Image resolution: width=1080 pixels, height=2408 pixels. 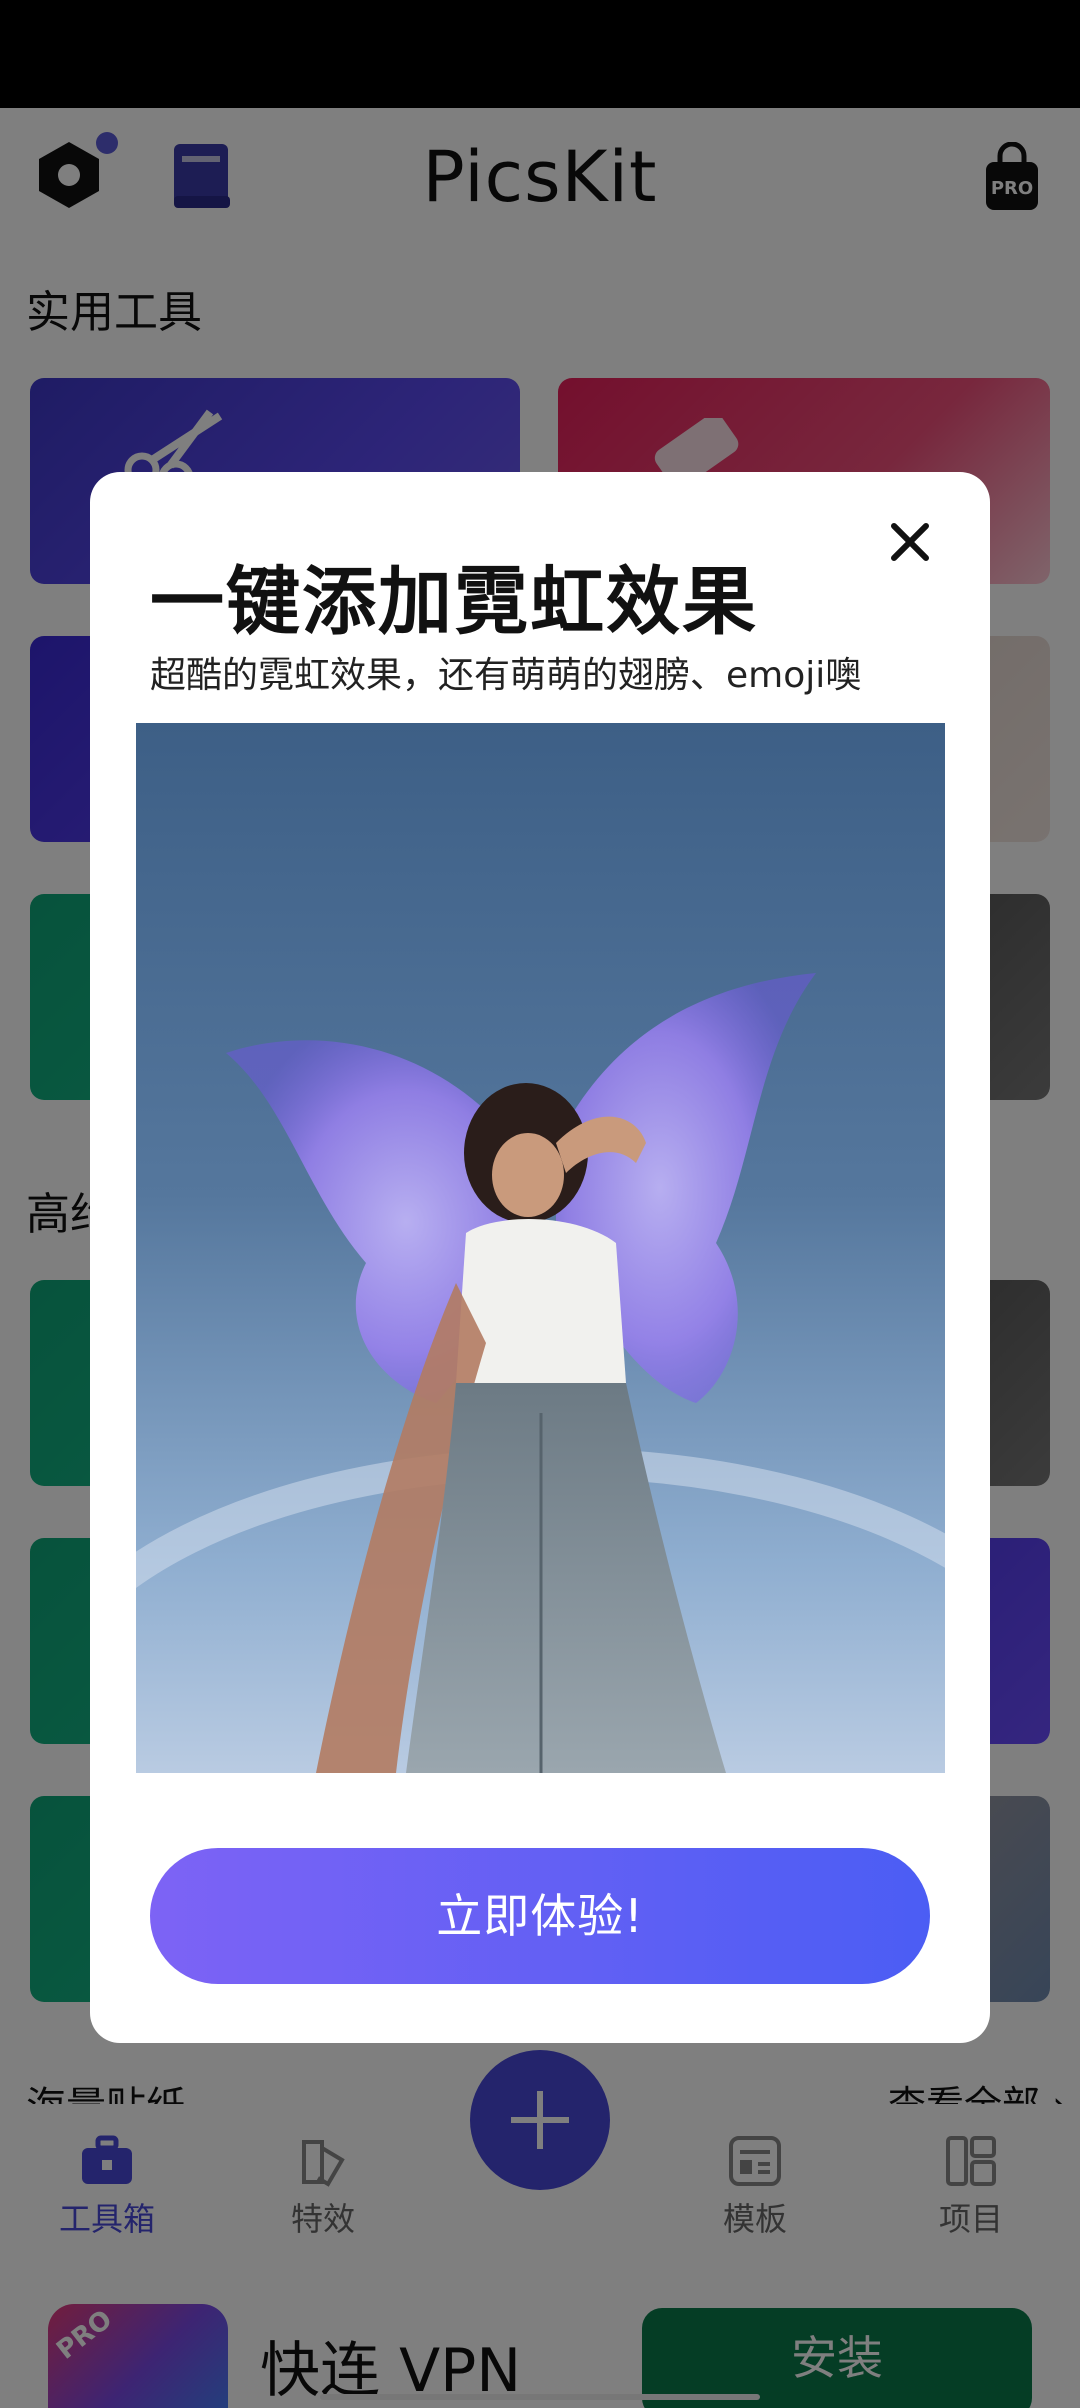 What do you see at coordinates (540, 54) in the screenshot?
I see `status-bar` at bounding box center [540, 54].